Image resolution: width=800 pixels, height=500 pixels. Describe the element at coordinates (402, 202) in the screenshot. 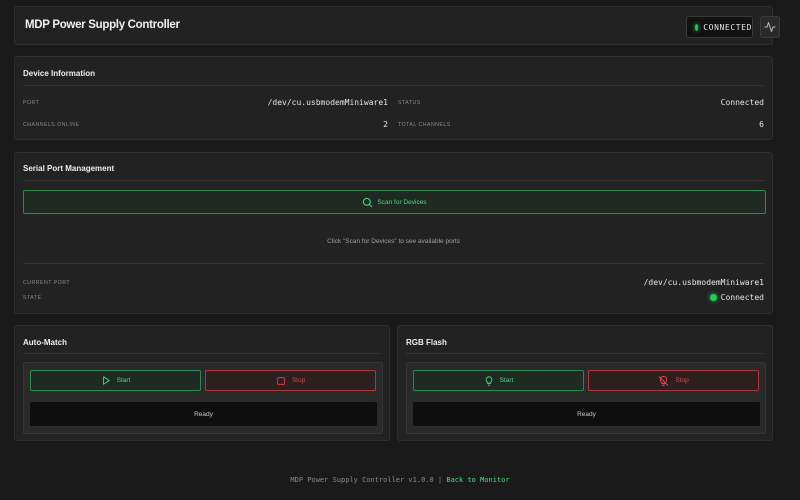

I see `scan-button-label: Scan for Devices` at that location.